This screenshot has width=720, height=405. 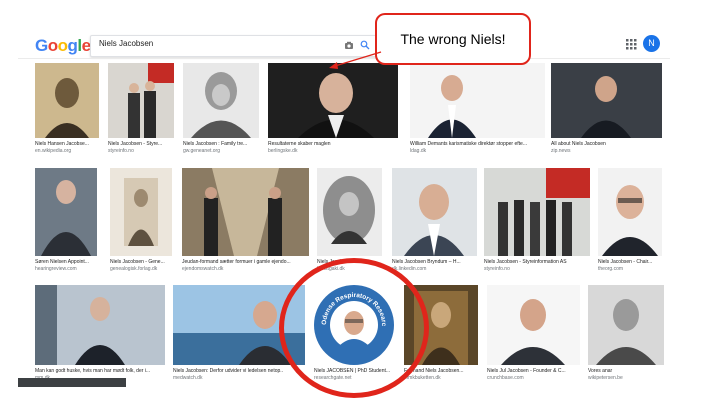 I want to click on result-source: ejendomswatch.dk, so click(x=203, y=269).